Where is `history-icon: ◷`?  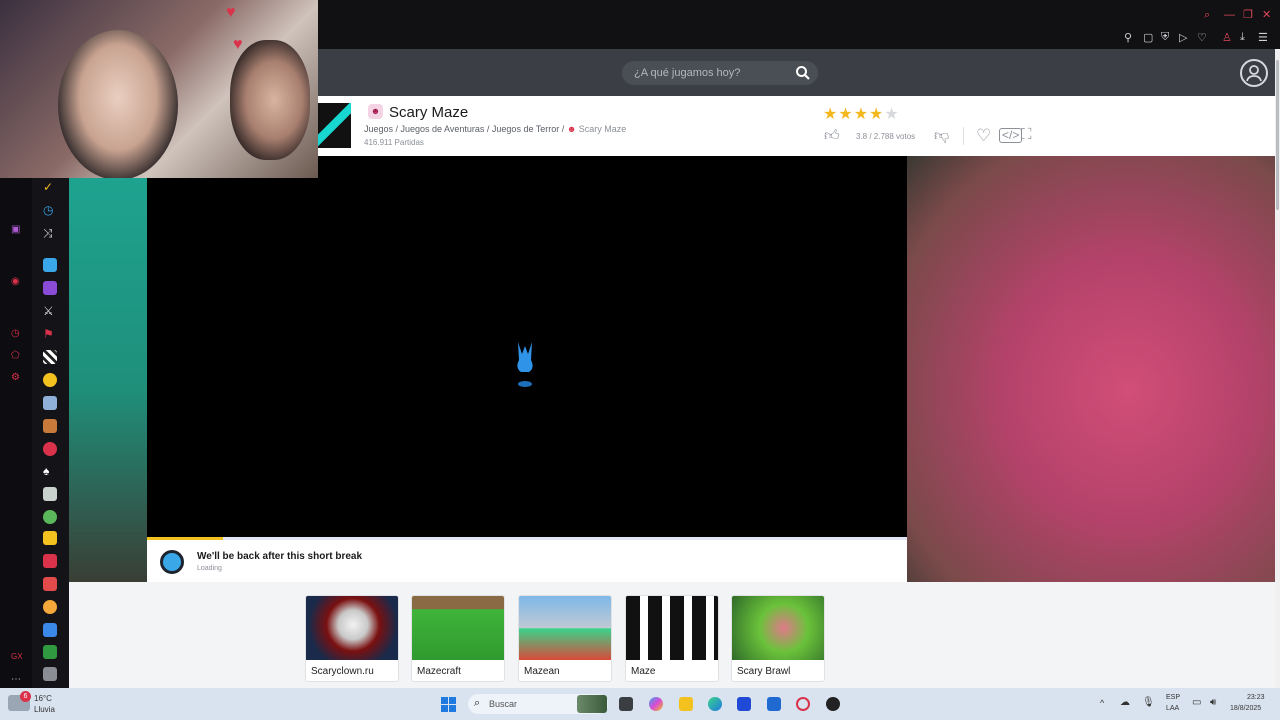
history-icon: ◷ is located at coordinates (15, 333).